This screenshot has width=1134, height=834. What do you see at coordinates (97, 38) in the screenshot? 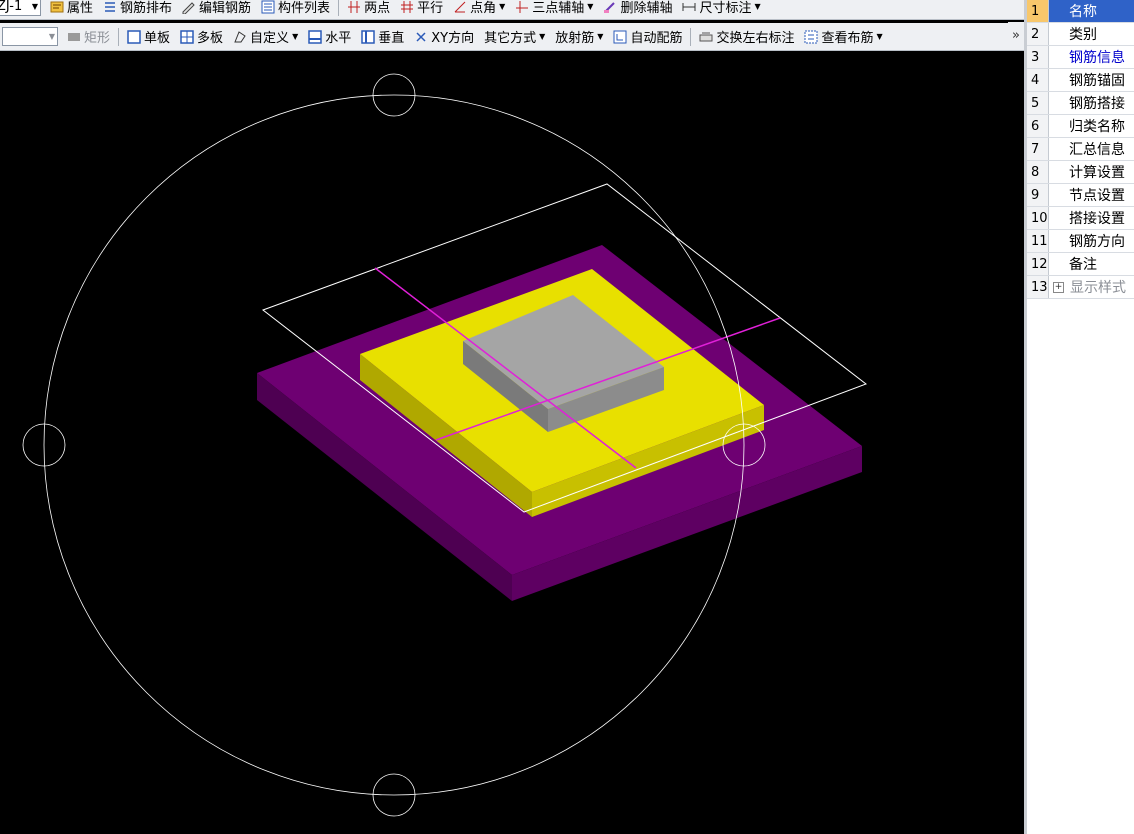
I see `rectangle-label: 矩形` at bounding box center [97, 38].